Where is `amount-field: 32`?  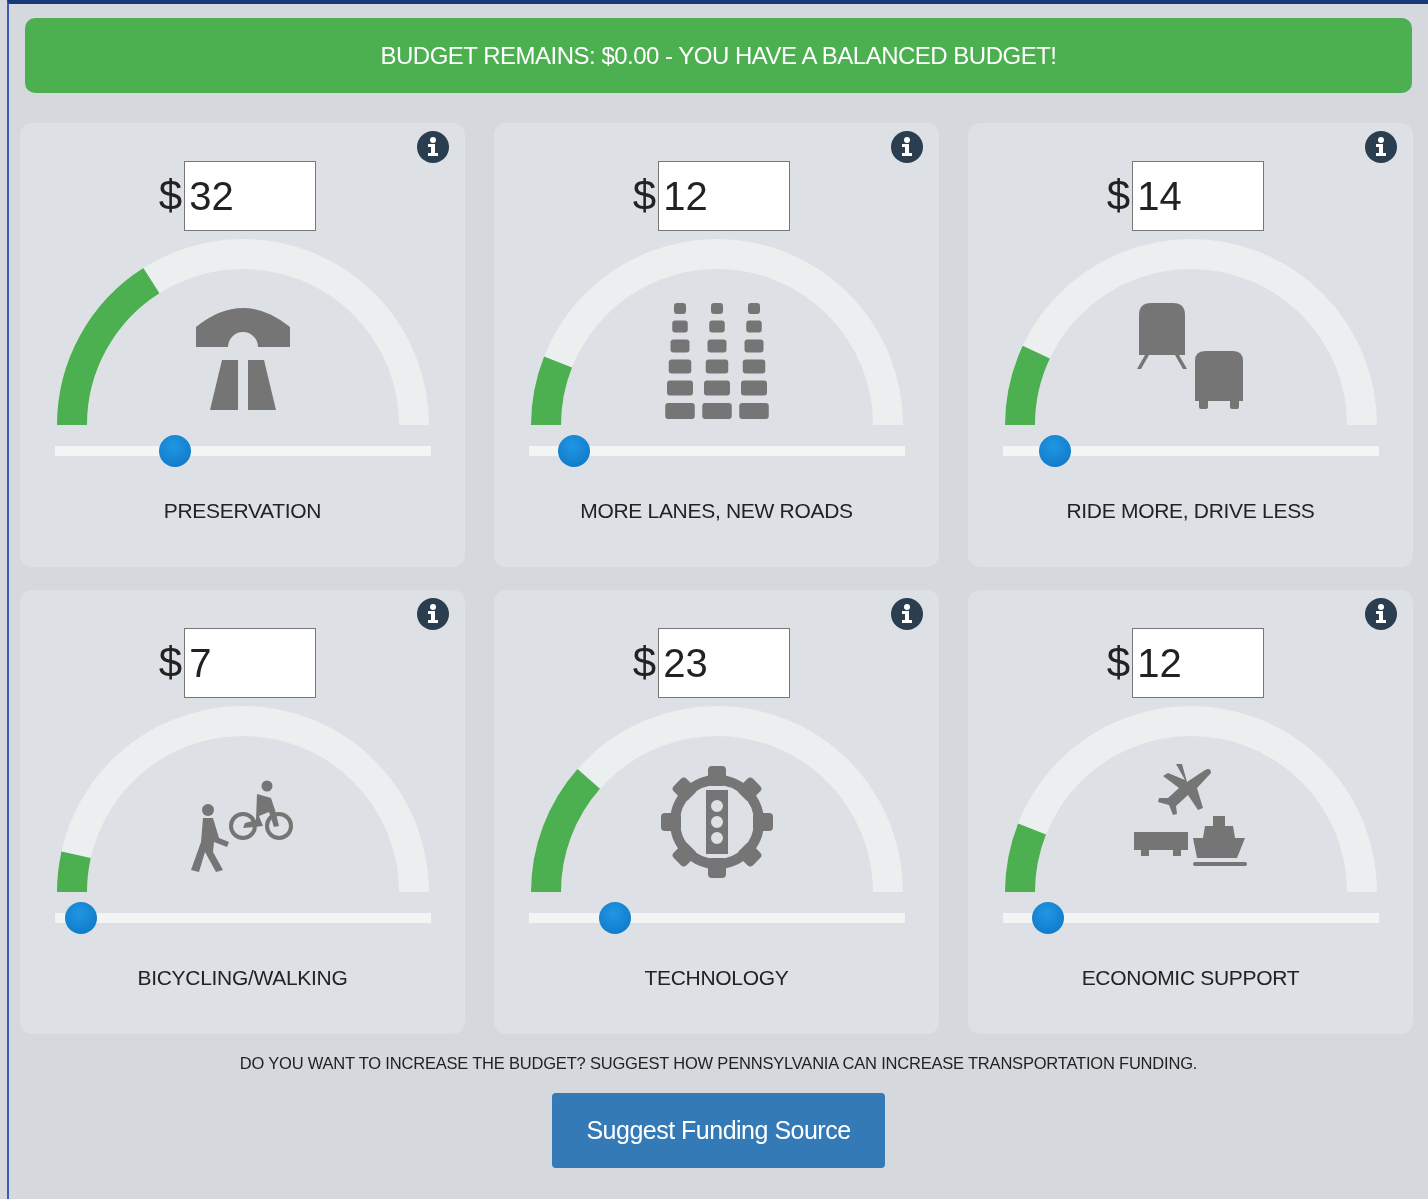
amount-field: 32 is located at coordinates (250, 196).